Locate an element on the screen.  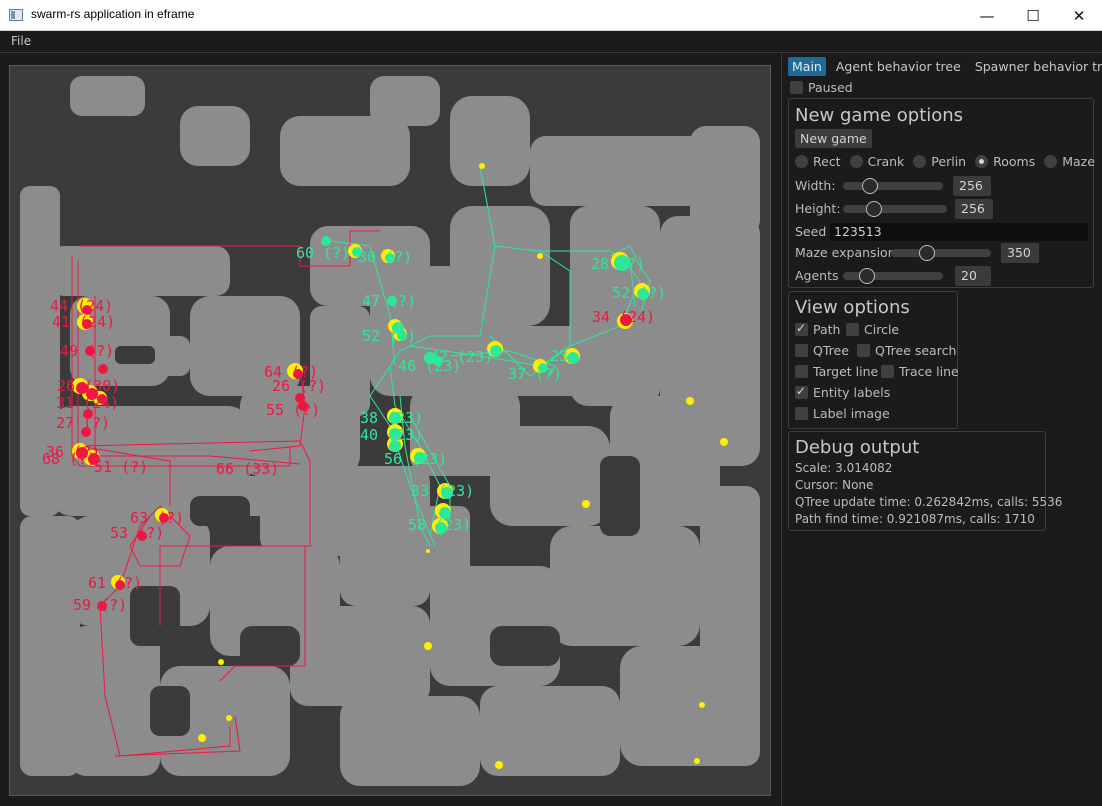
view-options-title: View options is located at coordinates (852, 307).